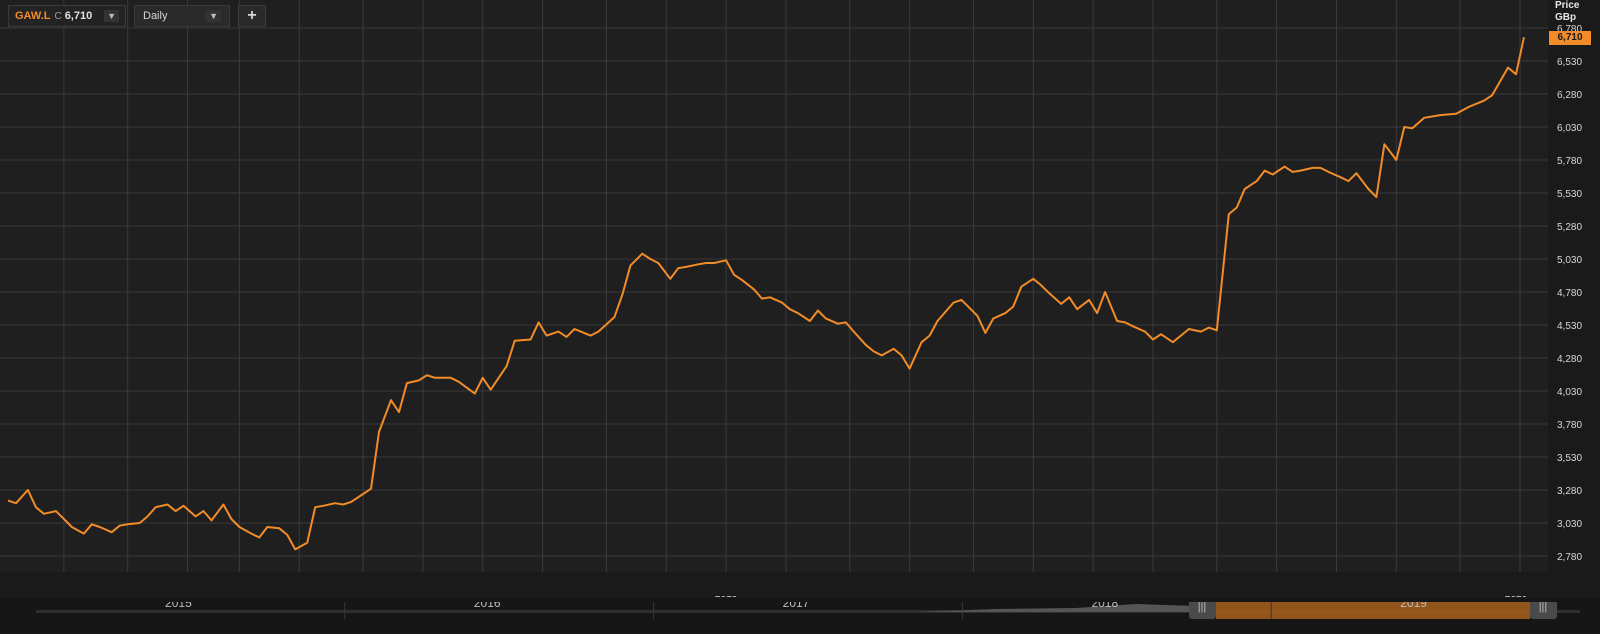 This screenshot has height=634, width=1600. What do you see at coordinates (182, 16) in the screenshot?
I see `interval-selector: Daily ▼` at bounding box center [182, 16].